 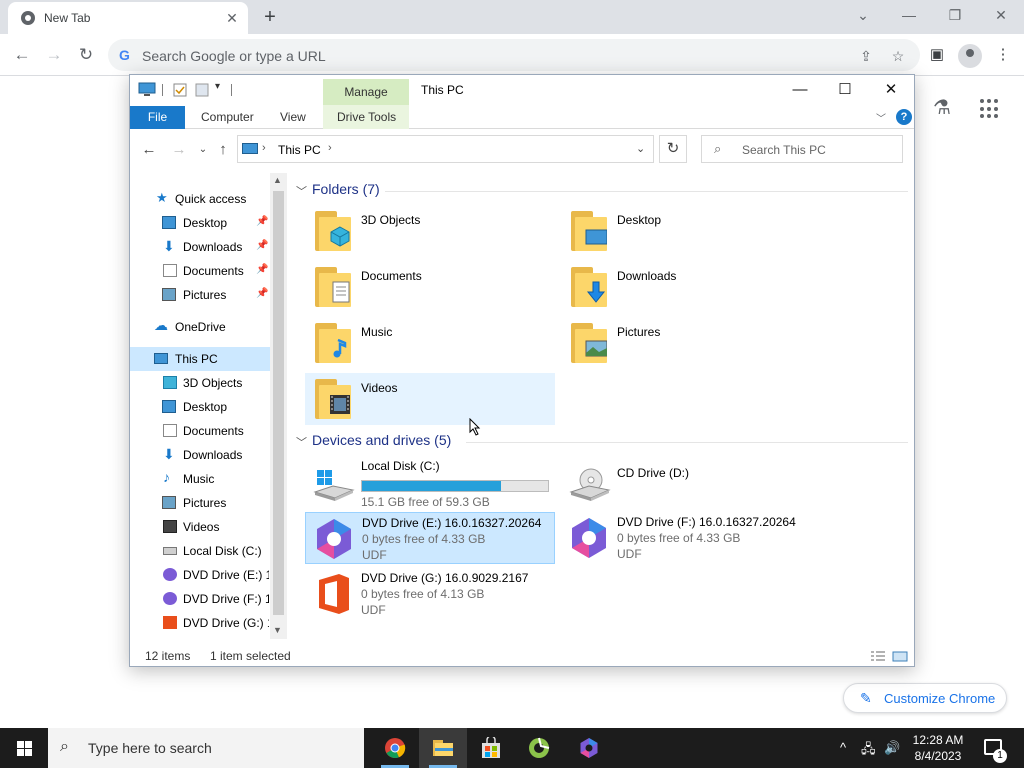 I want to click on tab-search-chevron-icon: ⌄, so click(x=863, y=15).